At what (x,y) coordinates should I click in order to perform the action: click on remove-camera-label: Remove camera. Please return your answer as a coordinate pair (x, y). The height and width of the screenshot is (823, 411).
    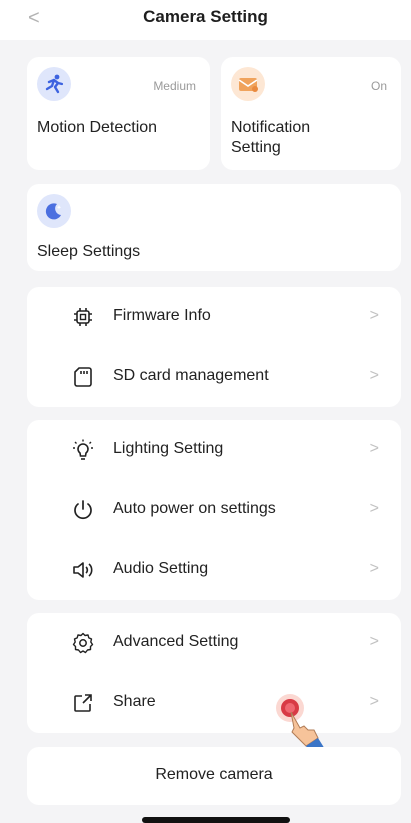
    Looking at the image, I should click on (214, 774).